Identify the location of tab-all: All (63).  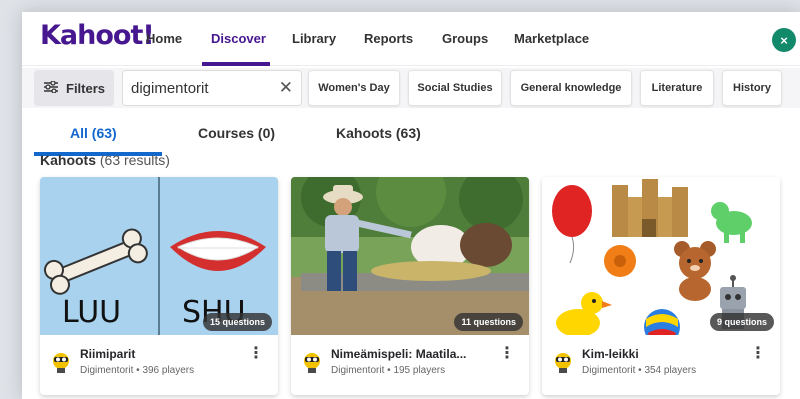
(93, 133).